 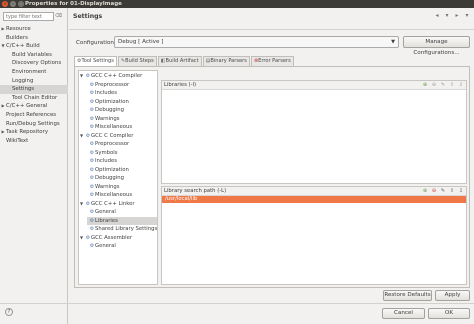 I want to click on library-path-toolbar: ⊕ ⊖ ✎ ⇧ ⇩, so click(x=443, y=191).